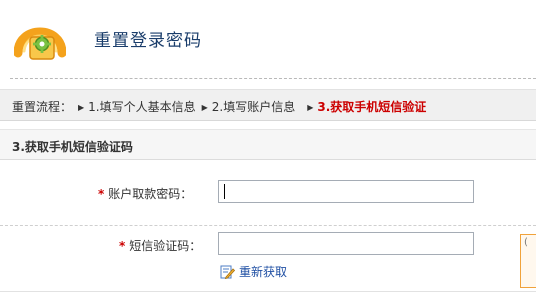 The width and height of the screenshot is (536, 305). Describe the element at coordinates (346, 191) in the screenshot. I see `withdraw-password-input` at that location.